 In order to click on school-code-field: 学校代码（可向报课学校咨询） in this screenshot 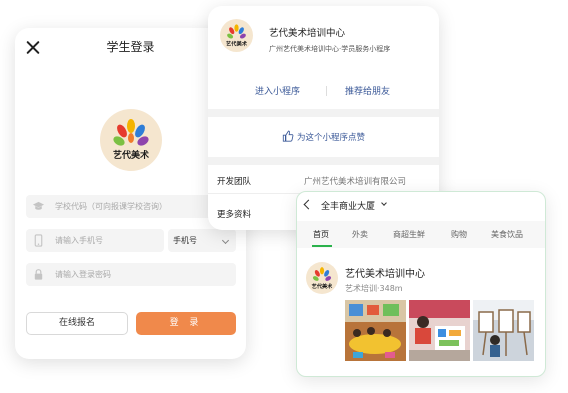, I will do `click(131, 206)`.